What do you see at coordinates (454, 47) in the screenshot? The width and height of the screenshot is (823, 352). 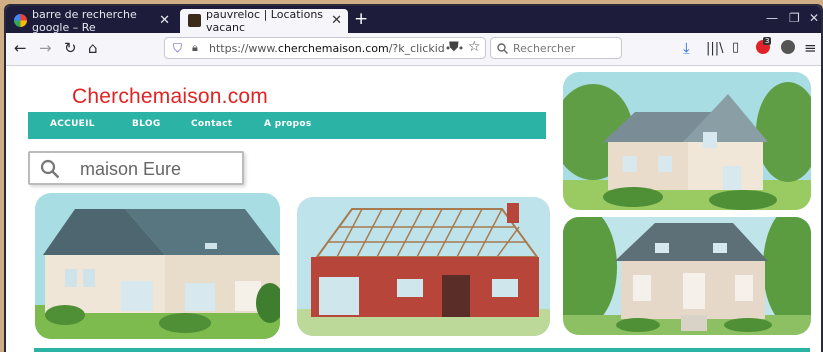 I see `pocket-icon: ⛊` at bounding box center [454, 47].